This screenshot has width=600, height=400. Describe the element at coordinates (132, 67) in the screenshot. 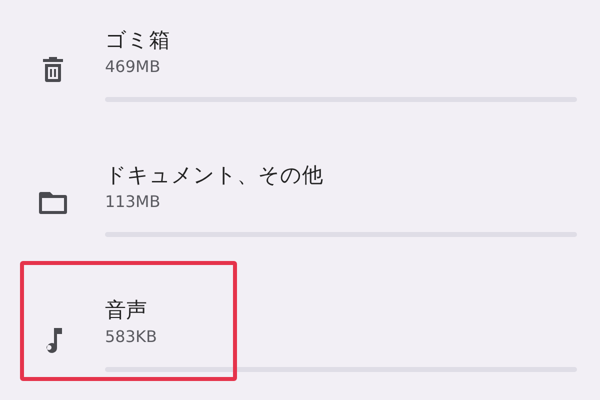

I see `storage-size: 469MB` at that location.